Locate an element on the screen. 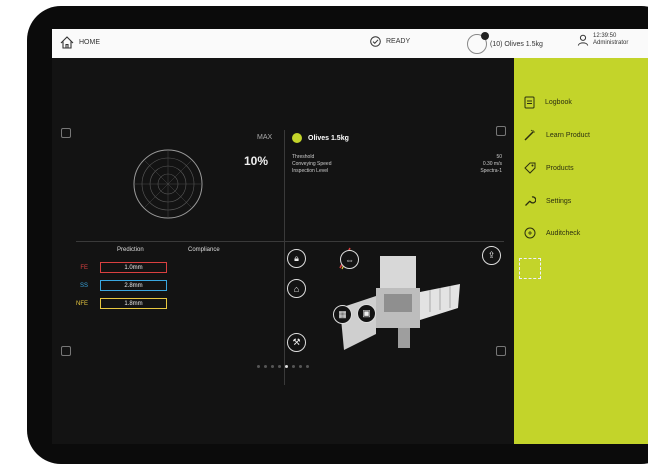 This screenshot has width=648, height=466. image-icon: ▣ is located at coordinates (366, 313).